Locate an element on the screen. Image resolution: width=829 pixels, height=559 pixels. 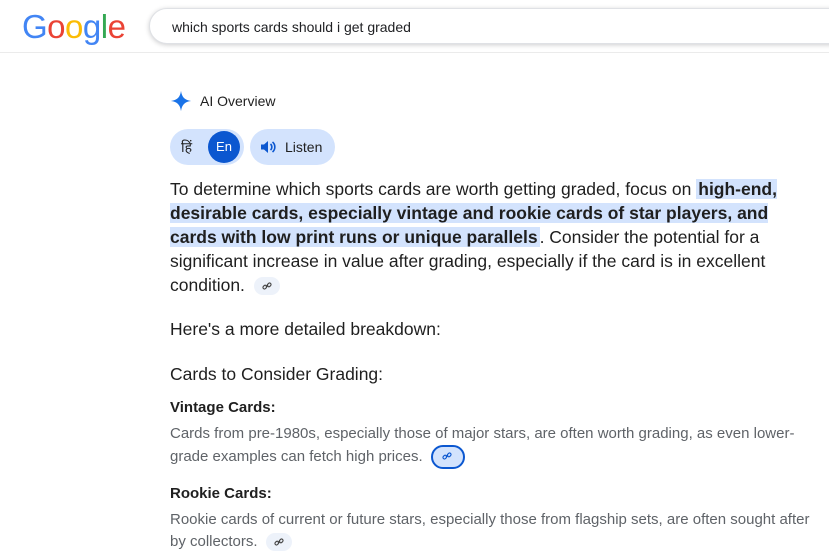
speaker-icon is located at coordinates (268, 147).